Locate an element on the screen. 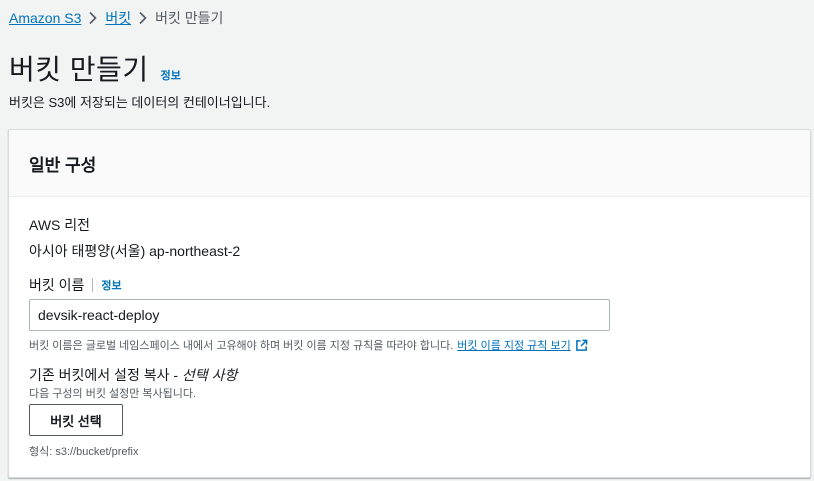 The height and width of the screenshot is (481, 814). breadcrumb-current: 버킷 만들기 is located at coordinates (189, 18).